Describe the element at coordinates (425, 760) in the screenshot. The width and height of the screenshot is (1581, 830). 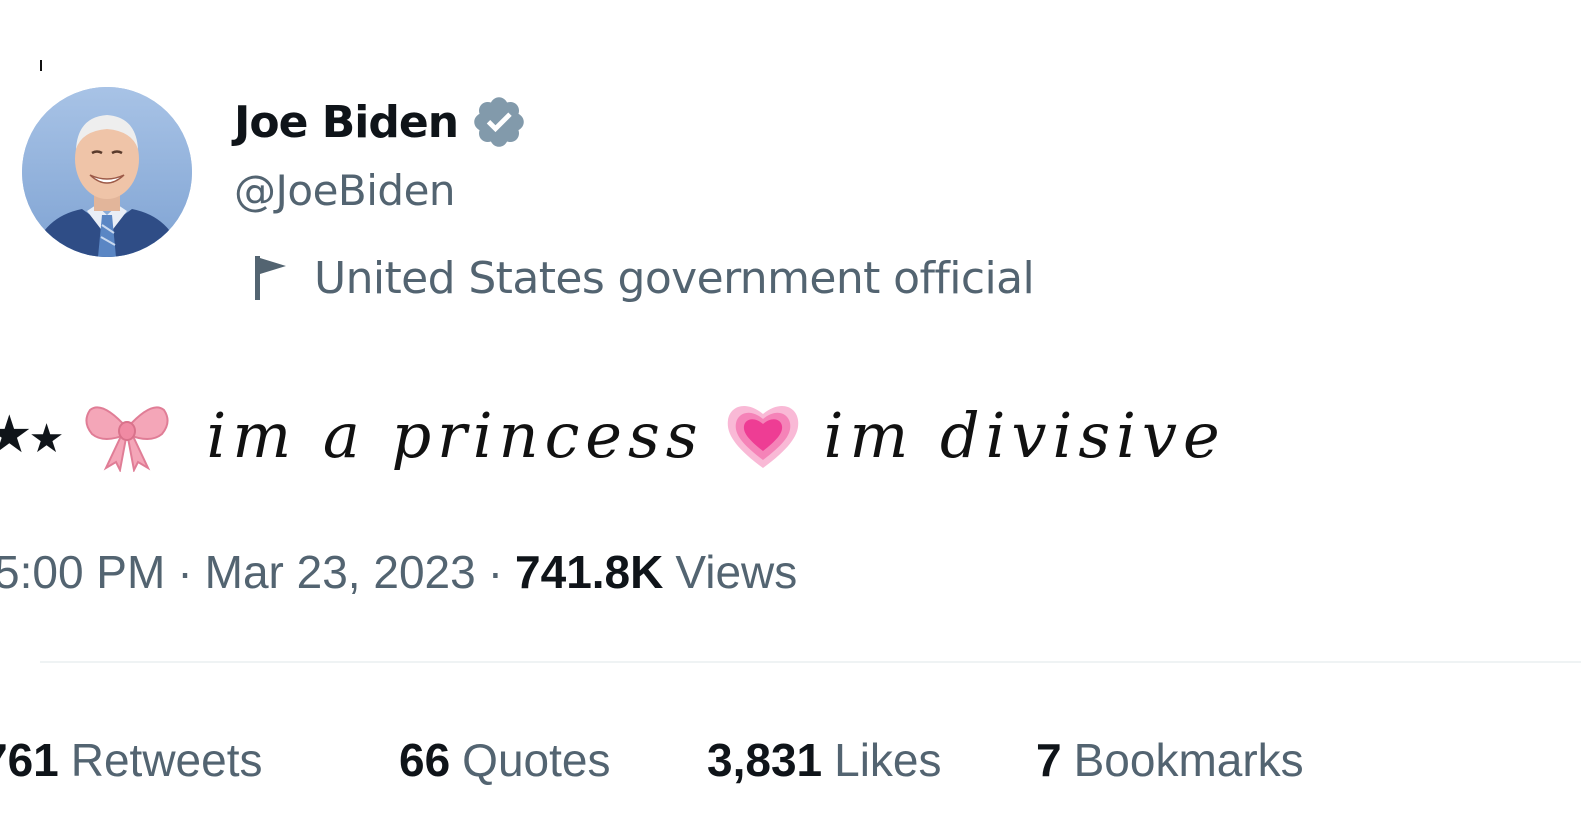
I see `quotes-count: 66` at that location.